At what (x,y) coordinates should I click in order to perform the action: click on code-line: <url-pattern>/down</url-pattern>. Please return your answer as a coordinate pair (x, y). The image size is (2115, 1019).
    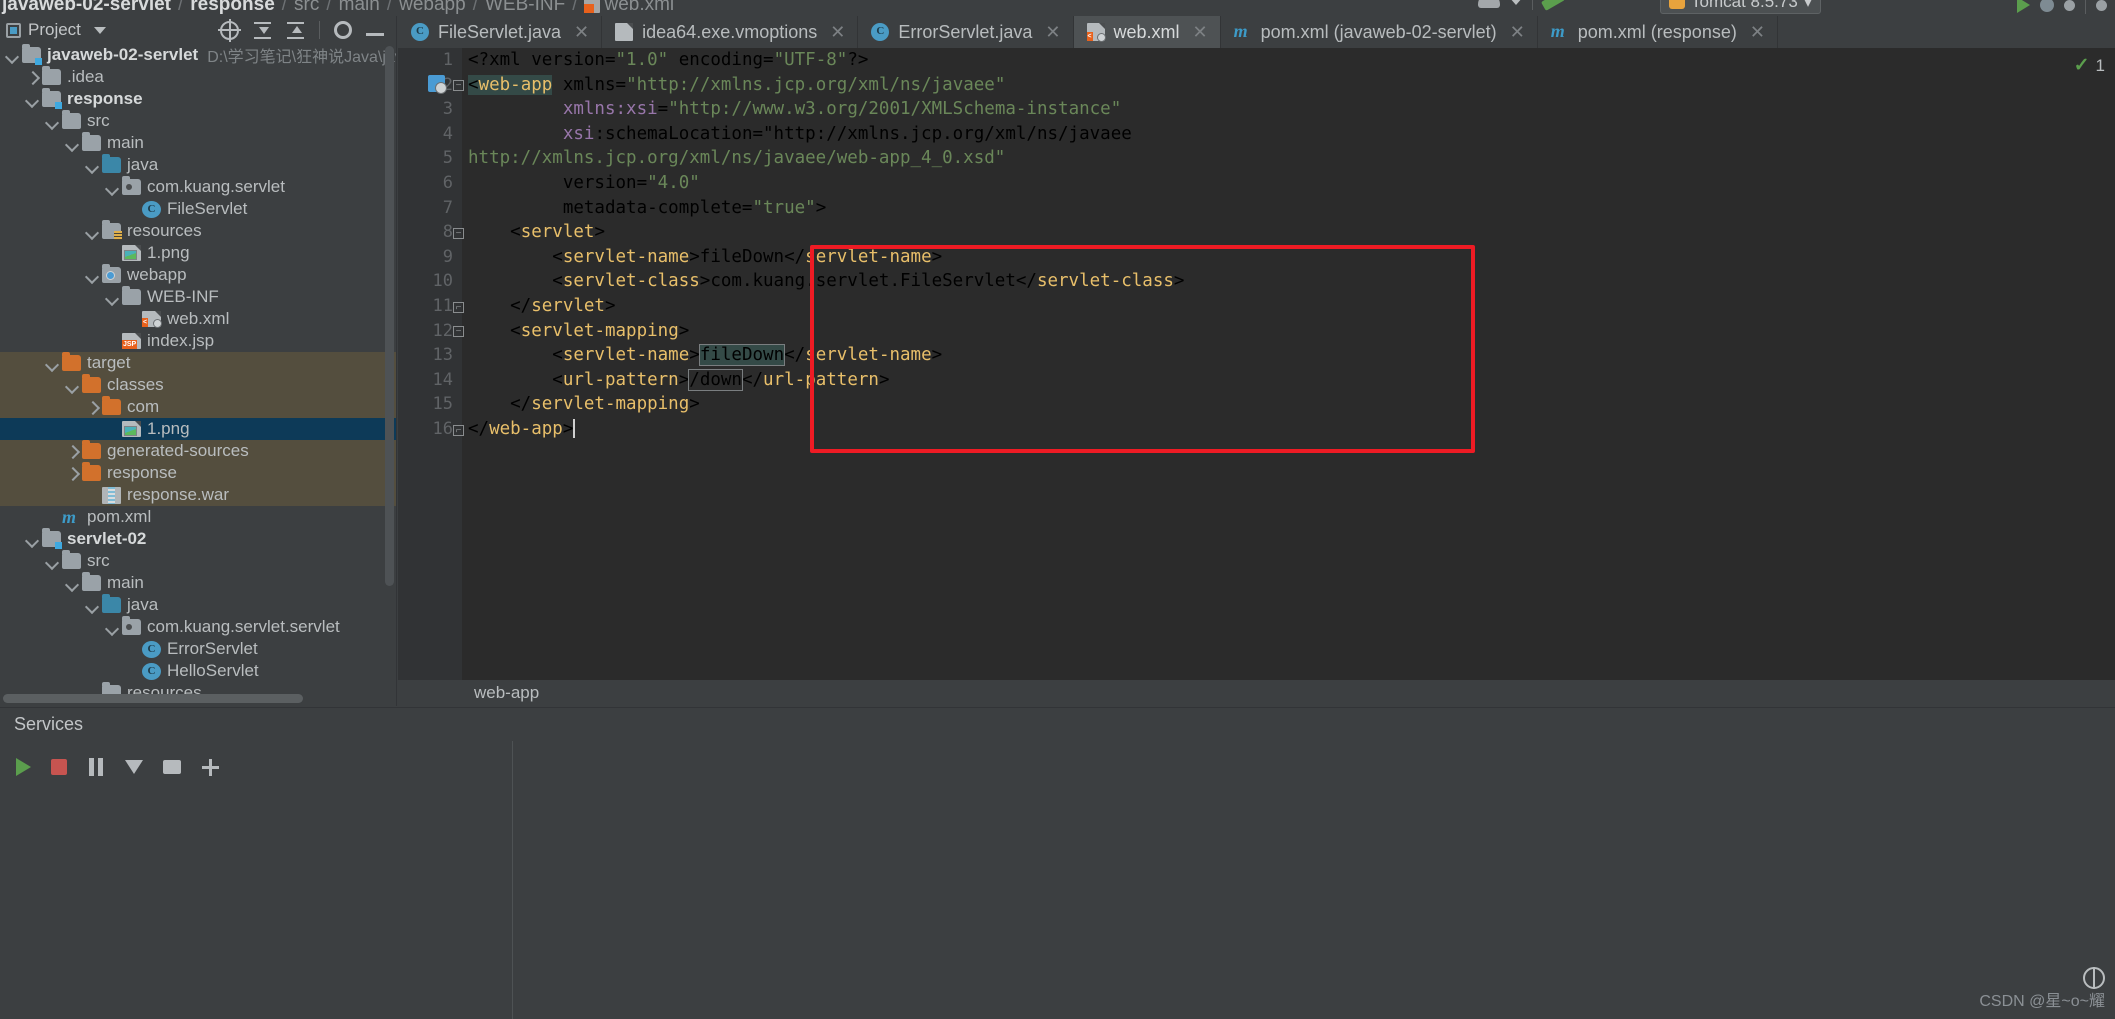
    Looking at the image, I should click on (1271, 380).